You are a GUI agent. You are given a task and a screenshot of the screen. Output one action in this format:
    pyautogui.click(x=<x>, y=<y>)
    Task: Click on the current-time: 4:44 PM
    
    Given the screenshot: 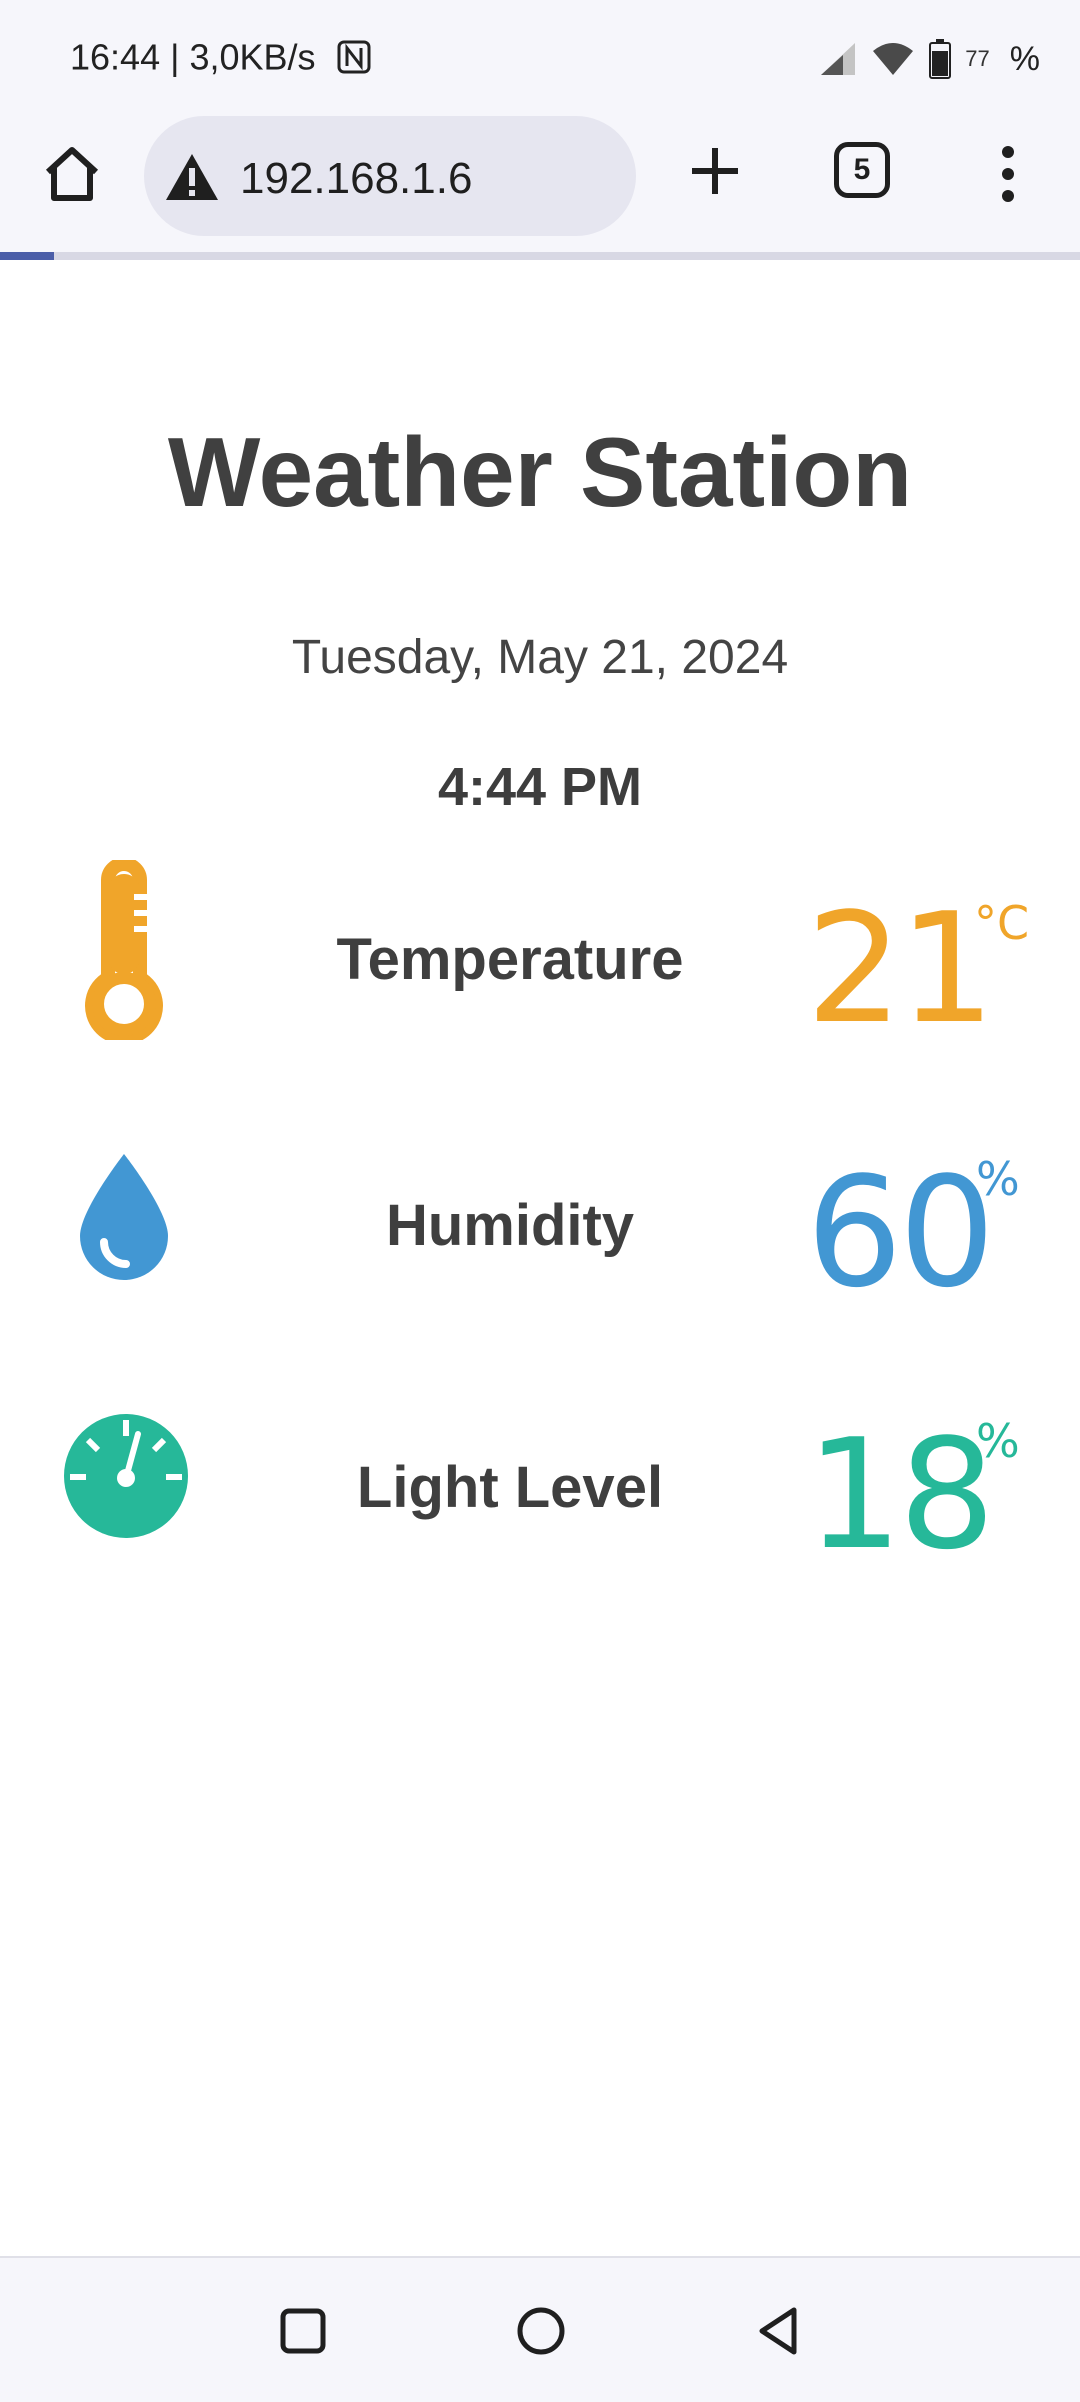 What is the action you would take?
    pyautogui.click(x=540, y=787)
    